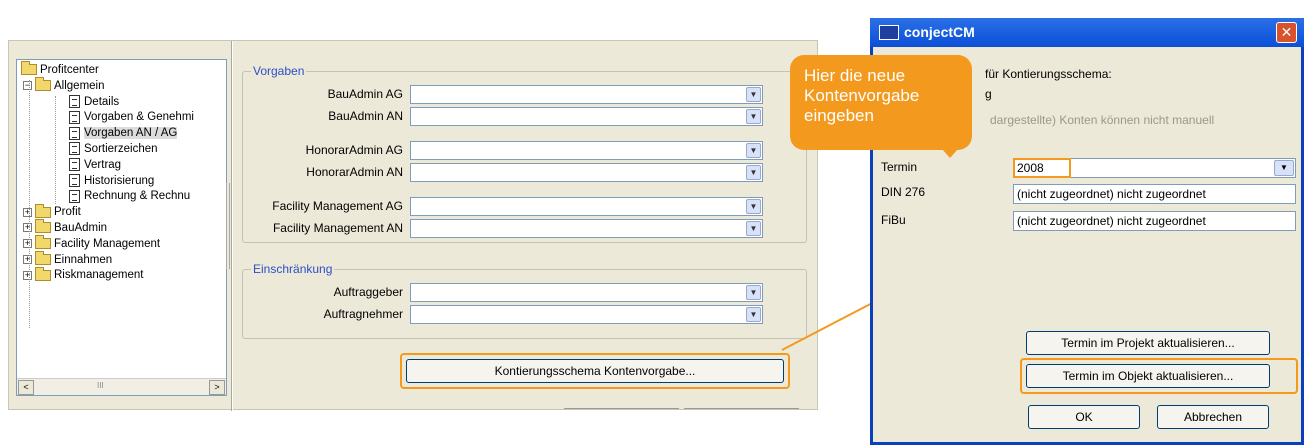  What do you see at coordinates (232, 226) in the screenshot?
I see `vertical-divider` at bounding box center [232, 226].